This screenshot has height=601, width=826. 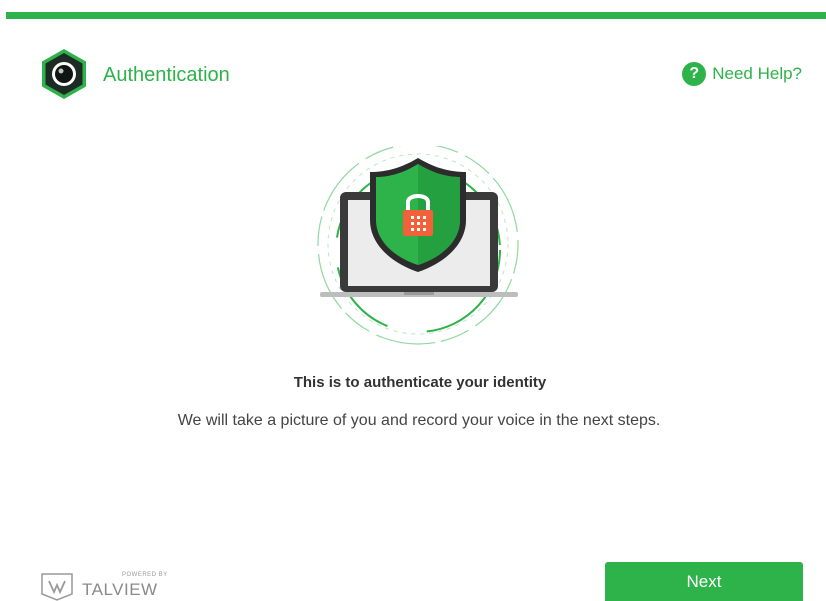 I want to click on need-help-link: ? Need Help?, so click(x=742, y=74).